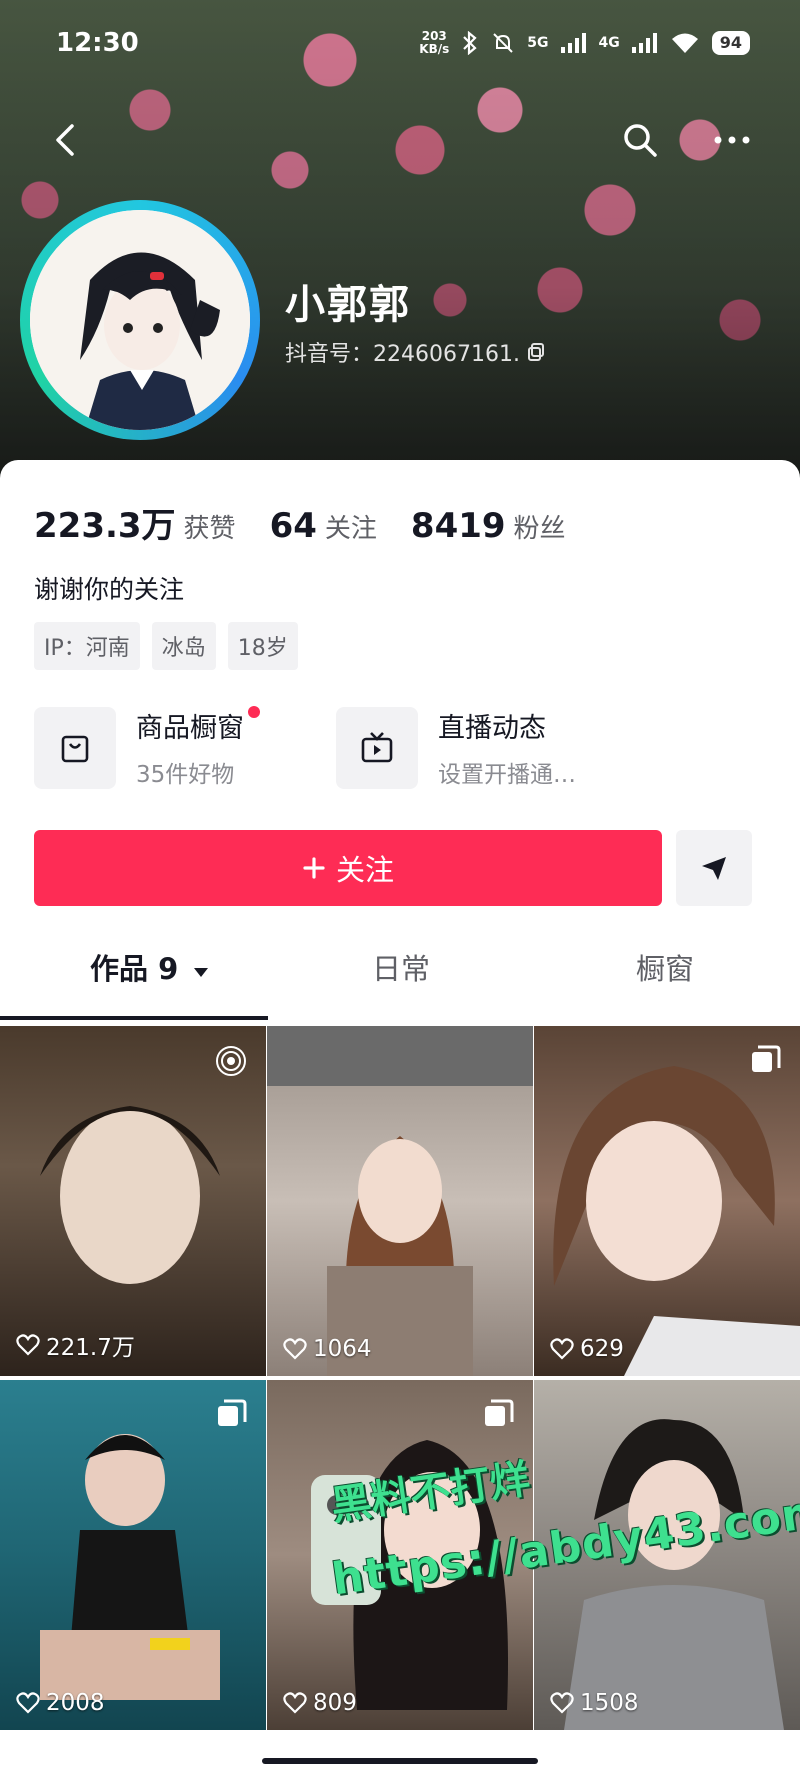 The width and height of the screenshot is (800, 1777). I want to click on anime-girl-avatar-icon, so click(140, 320).